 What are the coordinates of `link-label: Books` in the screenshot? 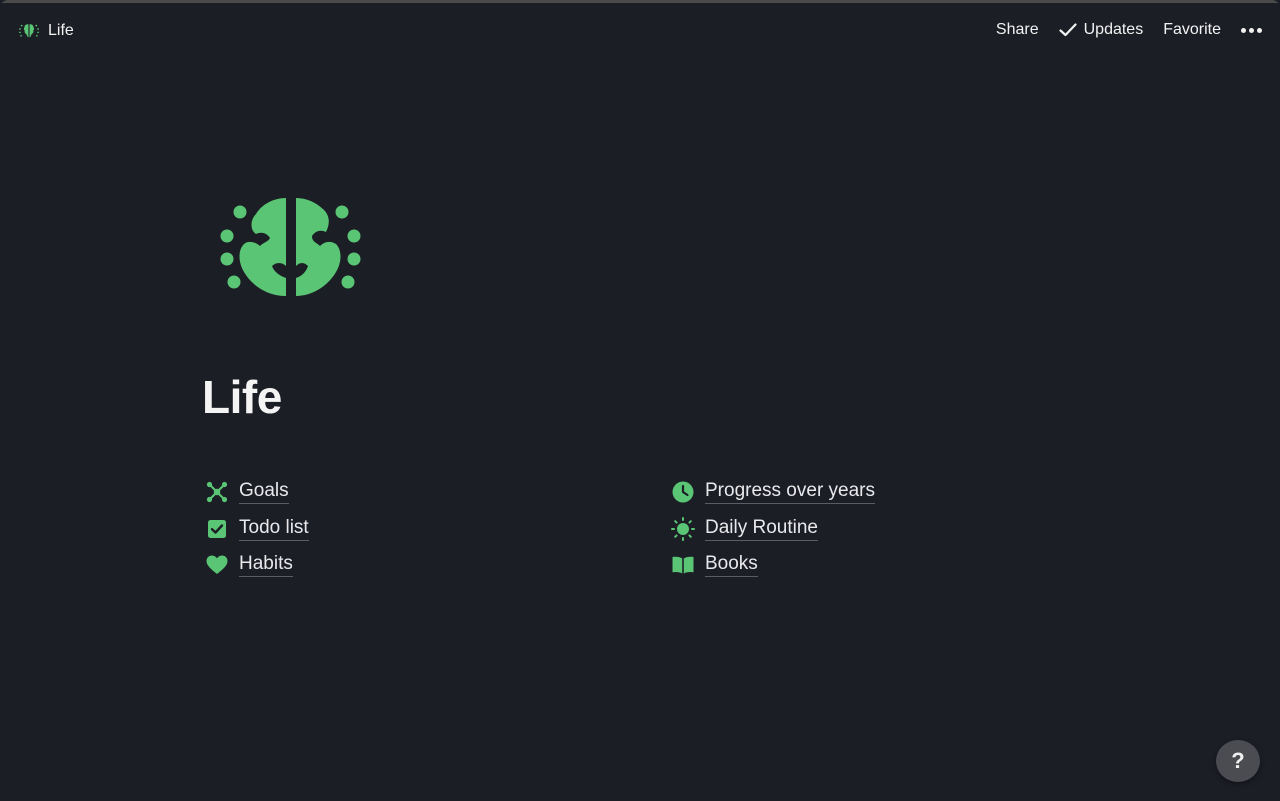 It's located at (731, 565).